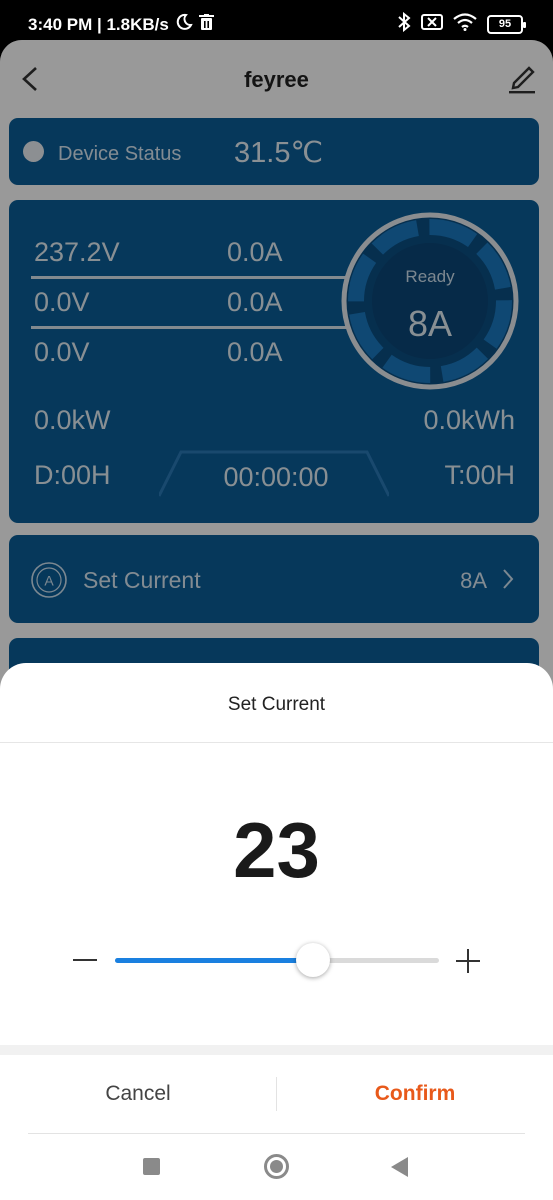  What do you see at coordinates (468, 961) in the screenshot?
I see `increase-icon` at bounding box center [468, 961].